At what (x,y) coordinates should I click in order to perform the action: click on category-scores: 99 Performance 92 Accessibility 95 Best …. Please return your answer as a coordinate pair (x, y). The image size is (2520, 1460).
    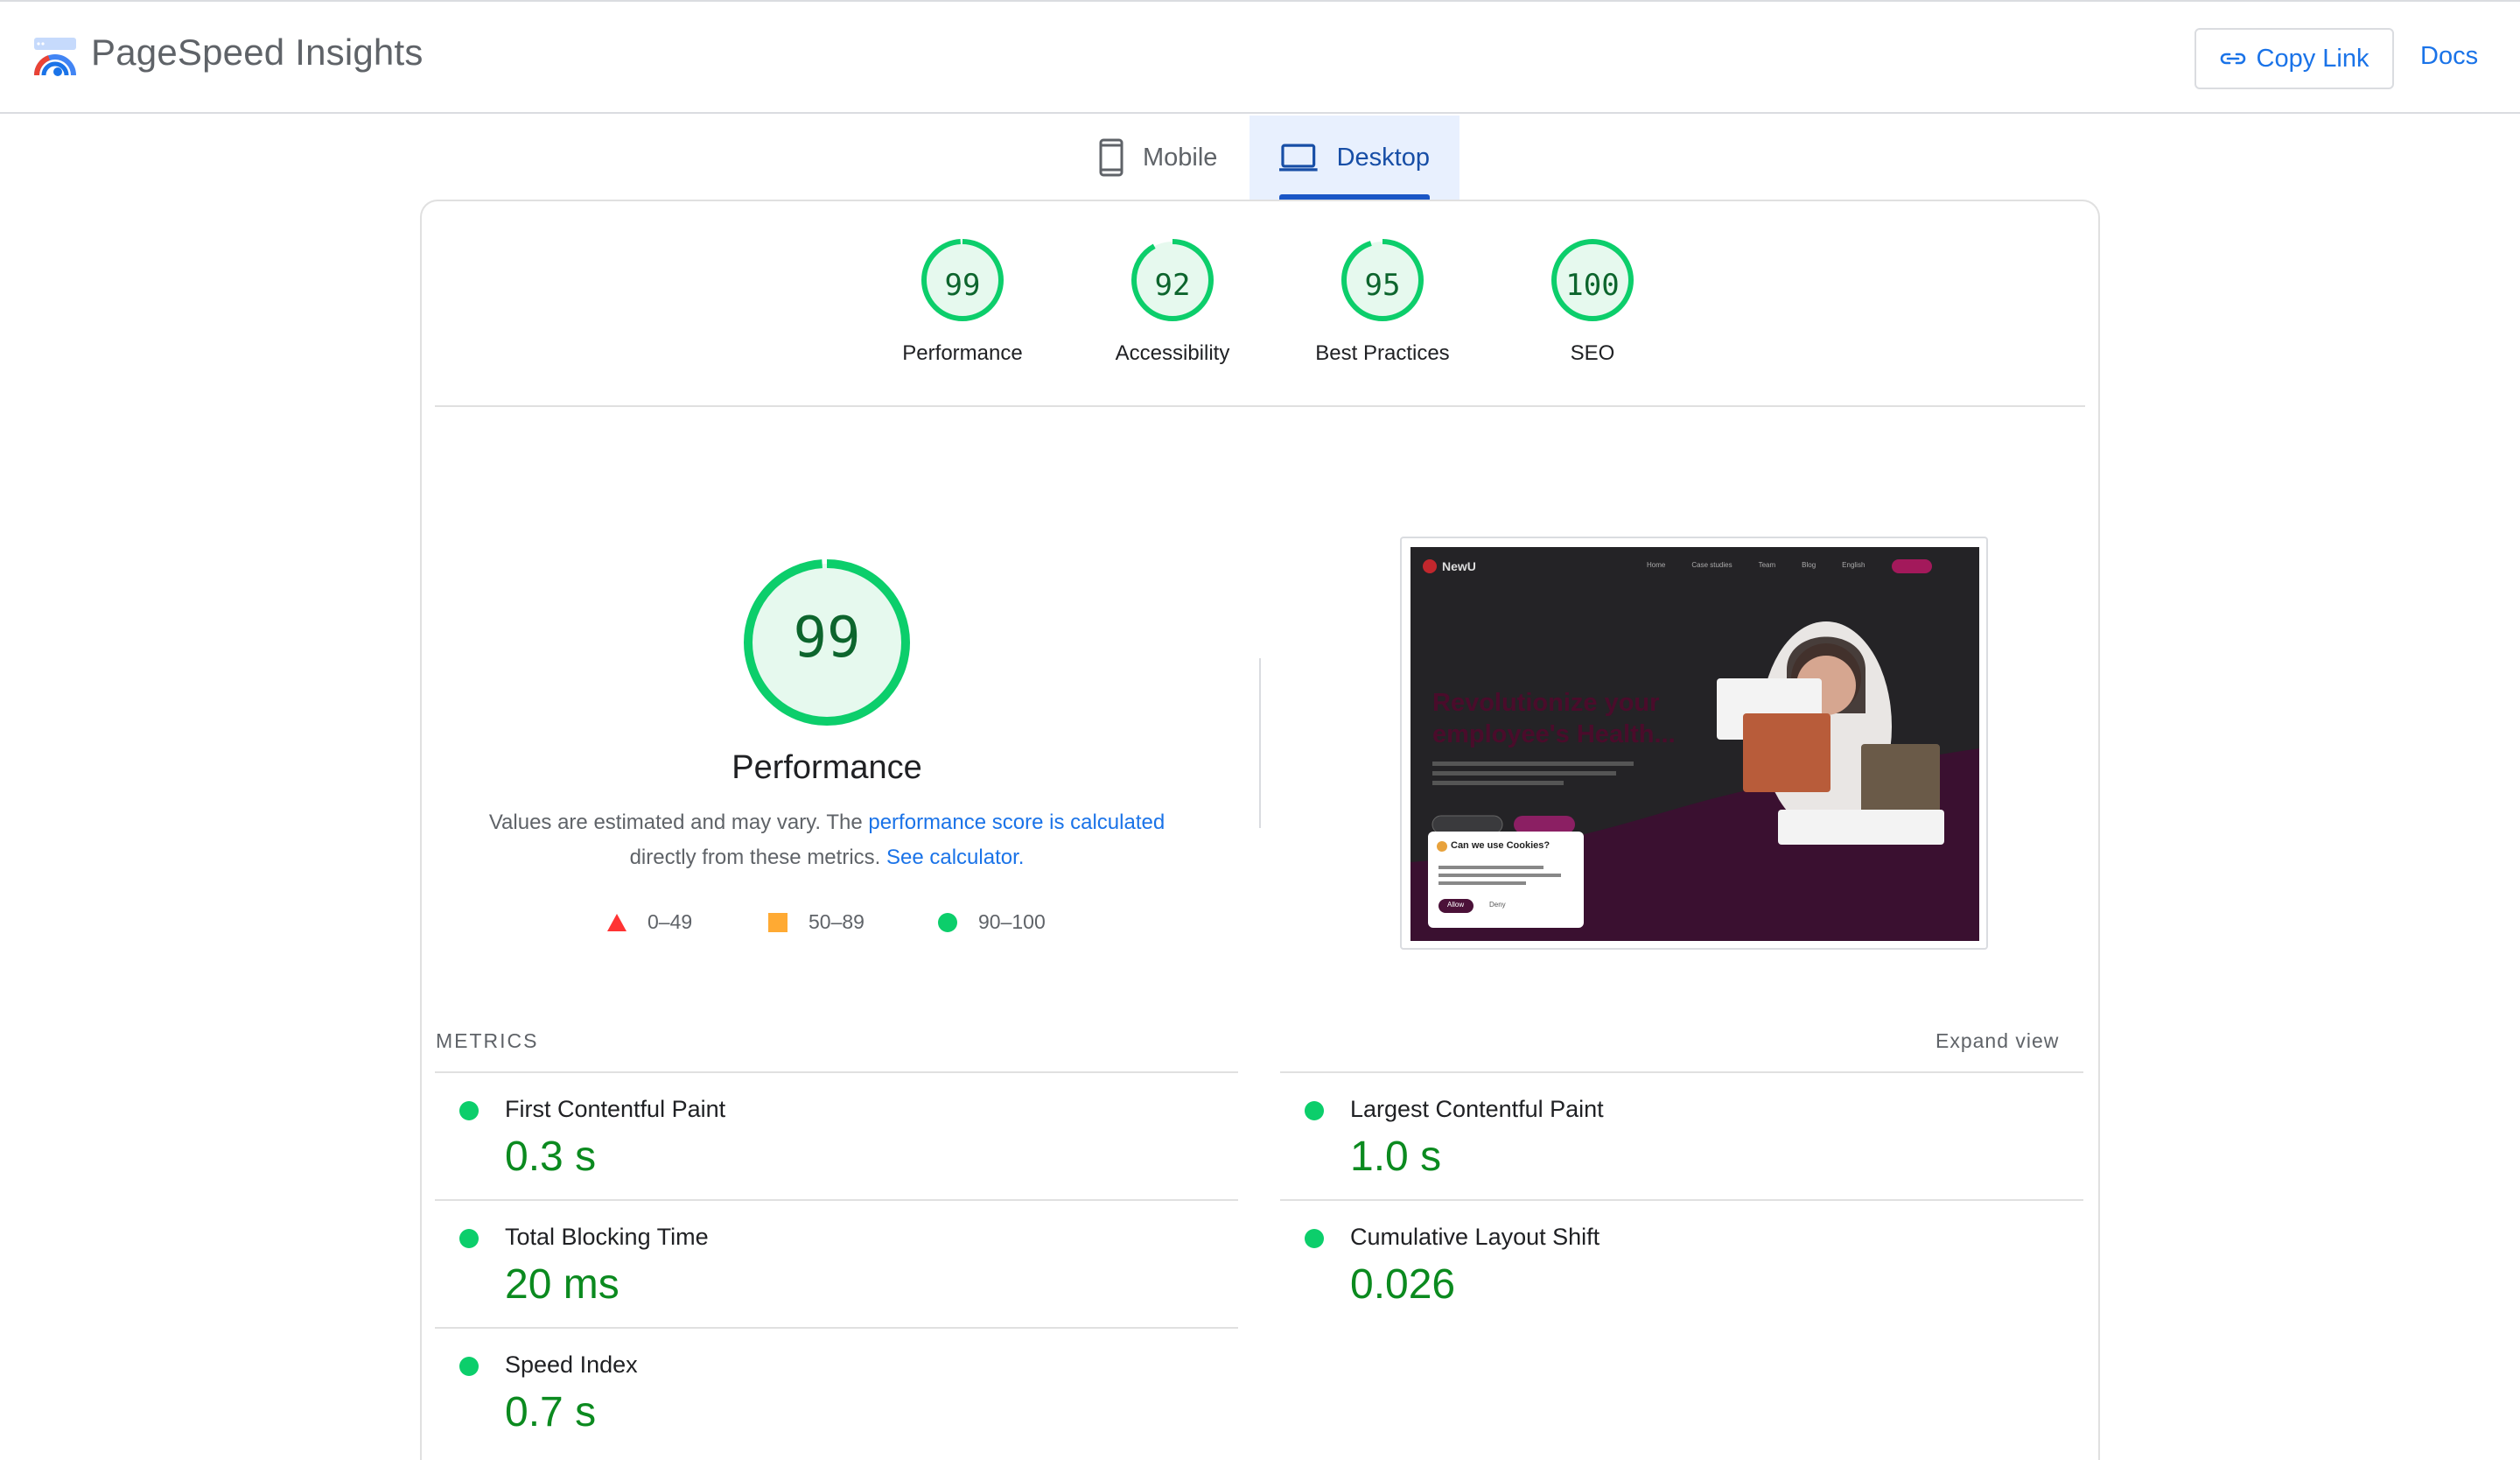
    Looking at the image, I should click on (1278, 311).